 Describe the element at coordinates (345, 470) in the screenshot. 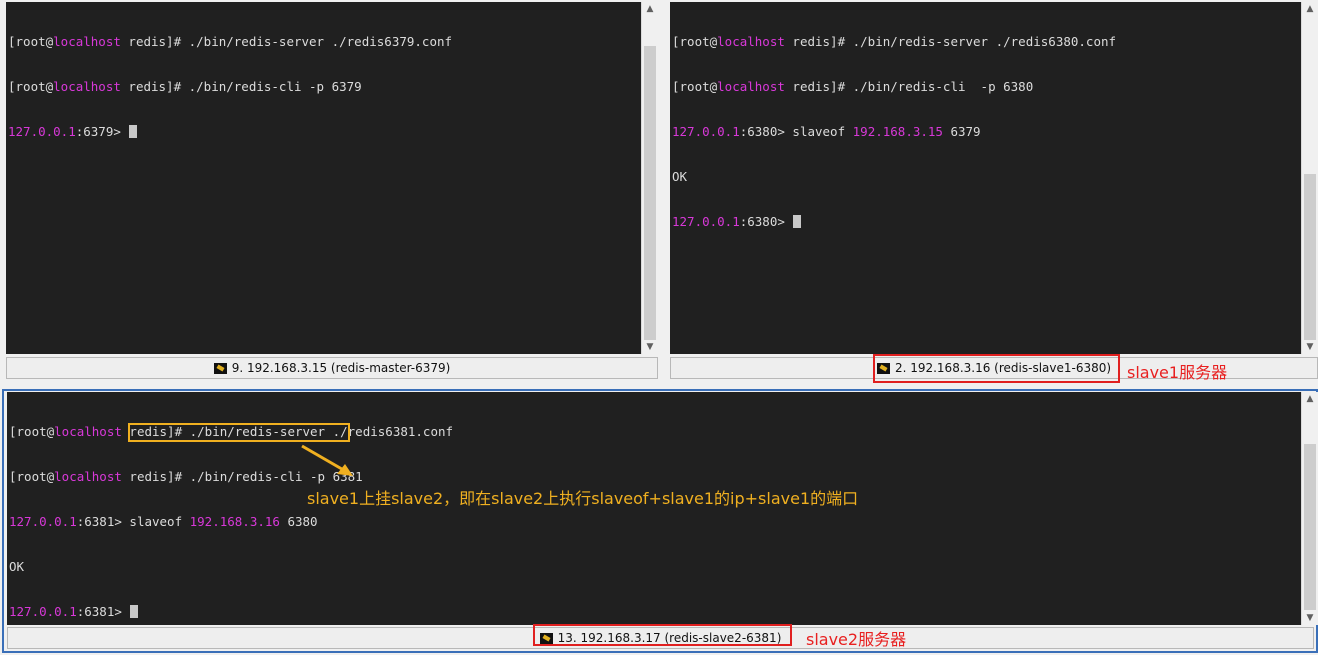

I see `arrow-head` at that location.